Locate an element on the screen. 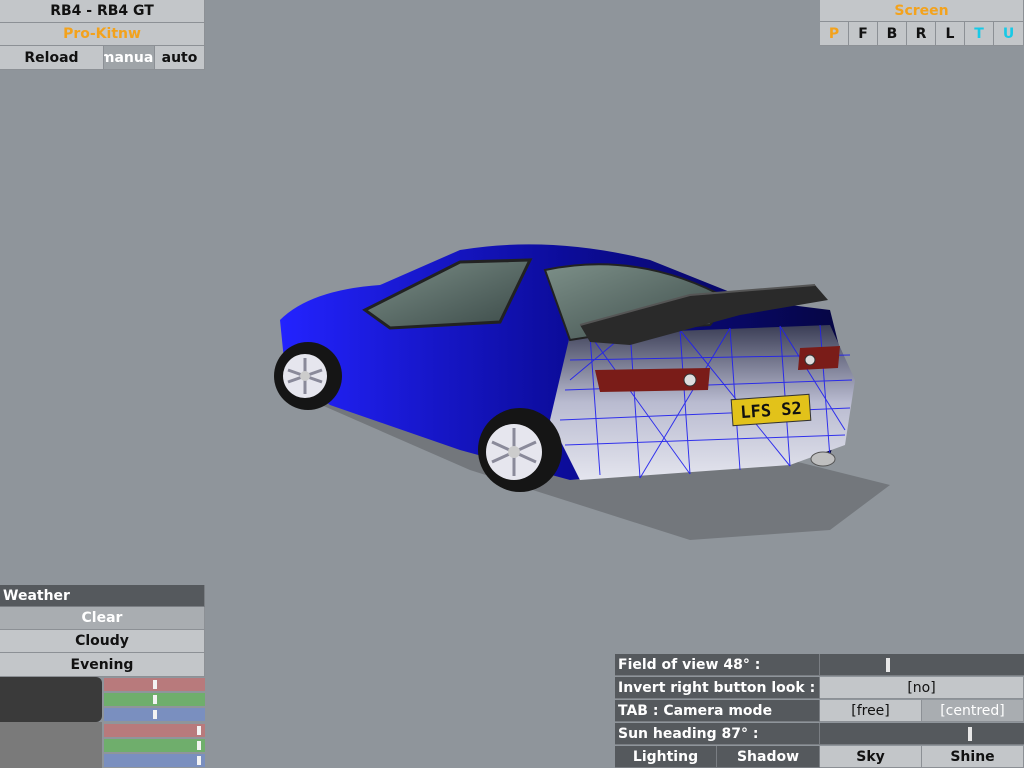 This screenshot has height=768, width=1024. slider-lower-red is located at coordinates (154, 730).